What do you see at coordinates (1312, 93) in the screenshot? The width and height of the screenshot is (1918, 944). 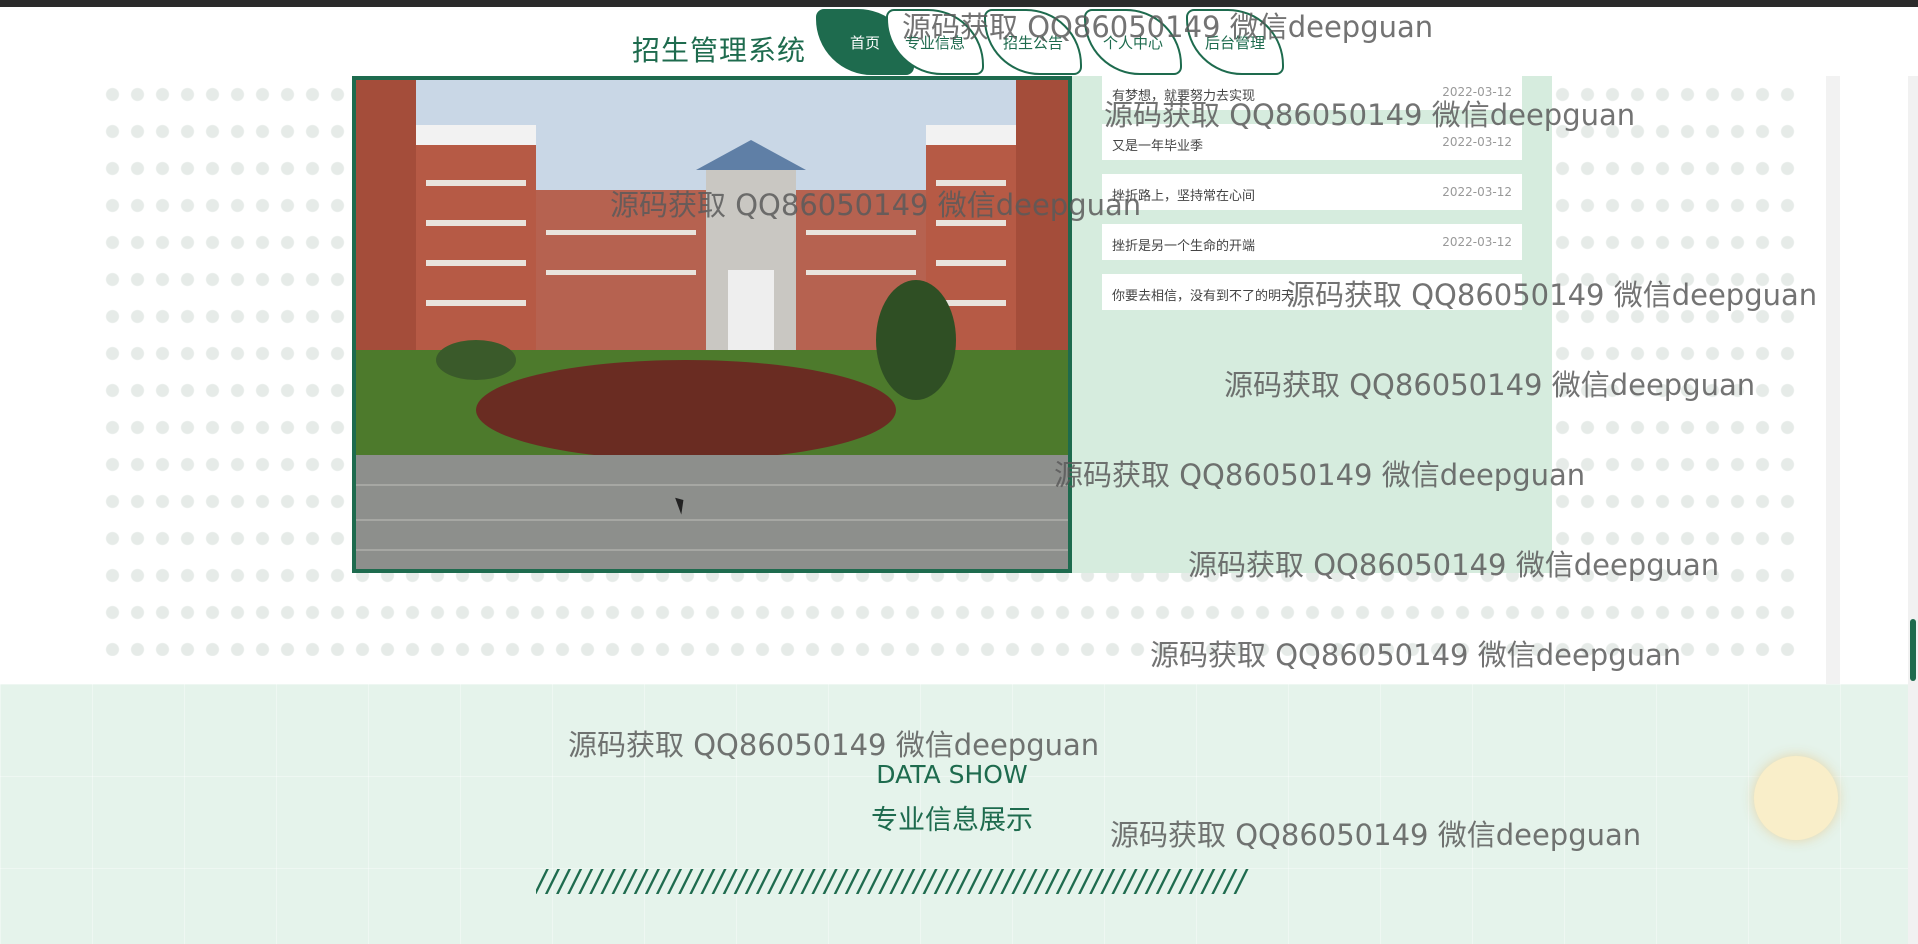 I see `news-item: 有梦想，就要努力去实现 2022-03-12` at bounding box center [1312, 93].